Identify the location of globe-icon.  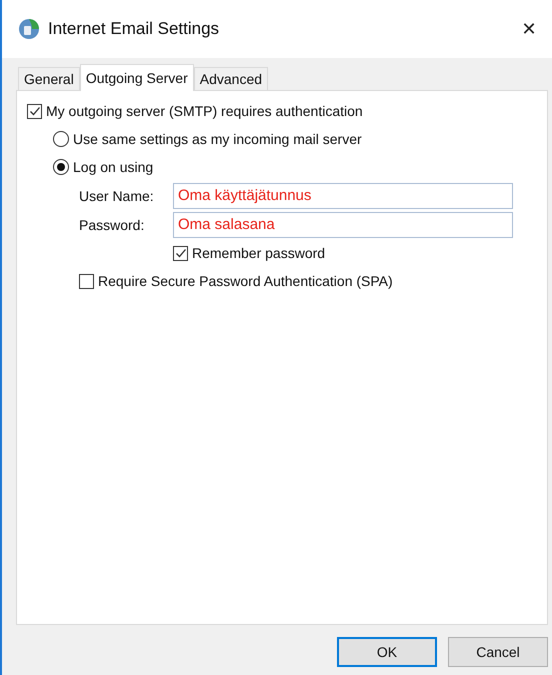
(29, 29).